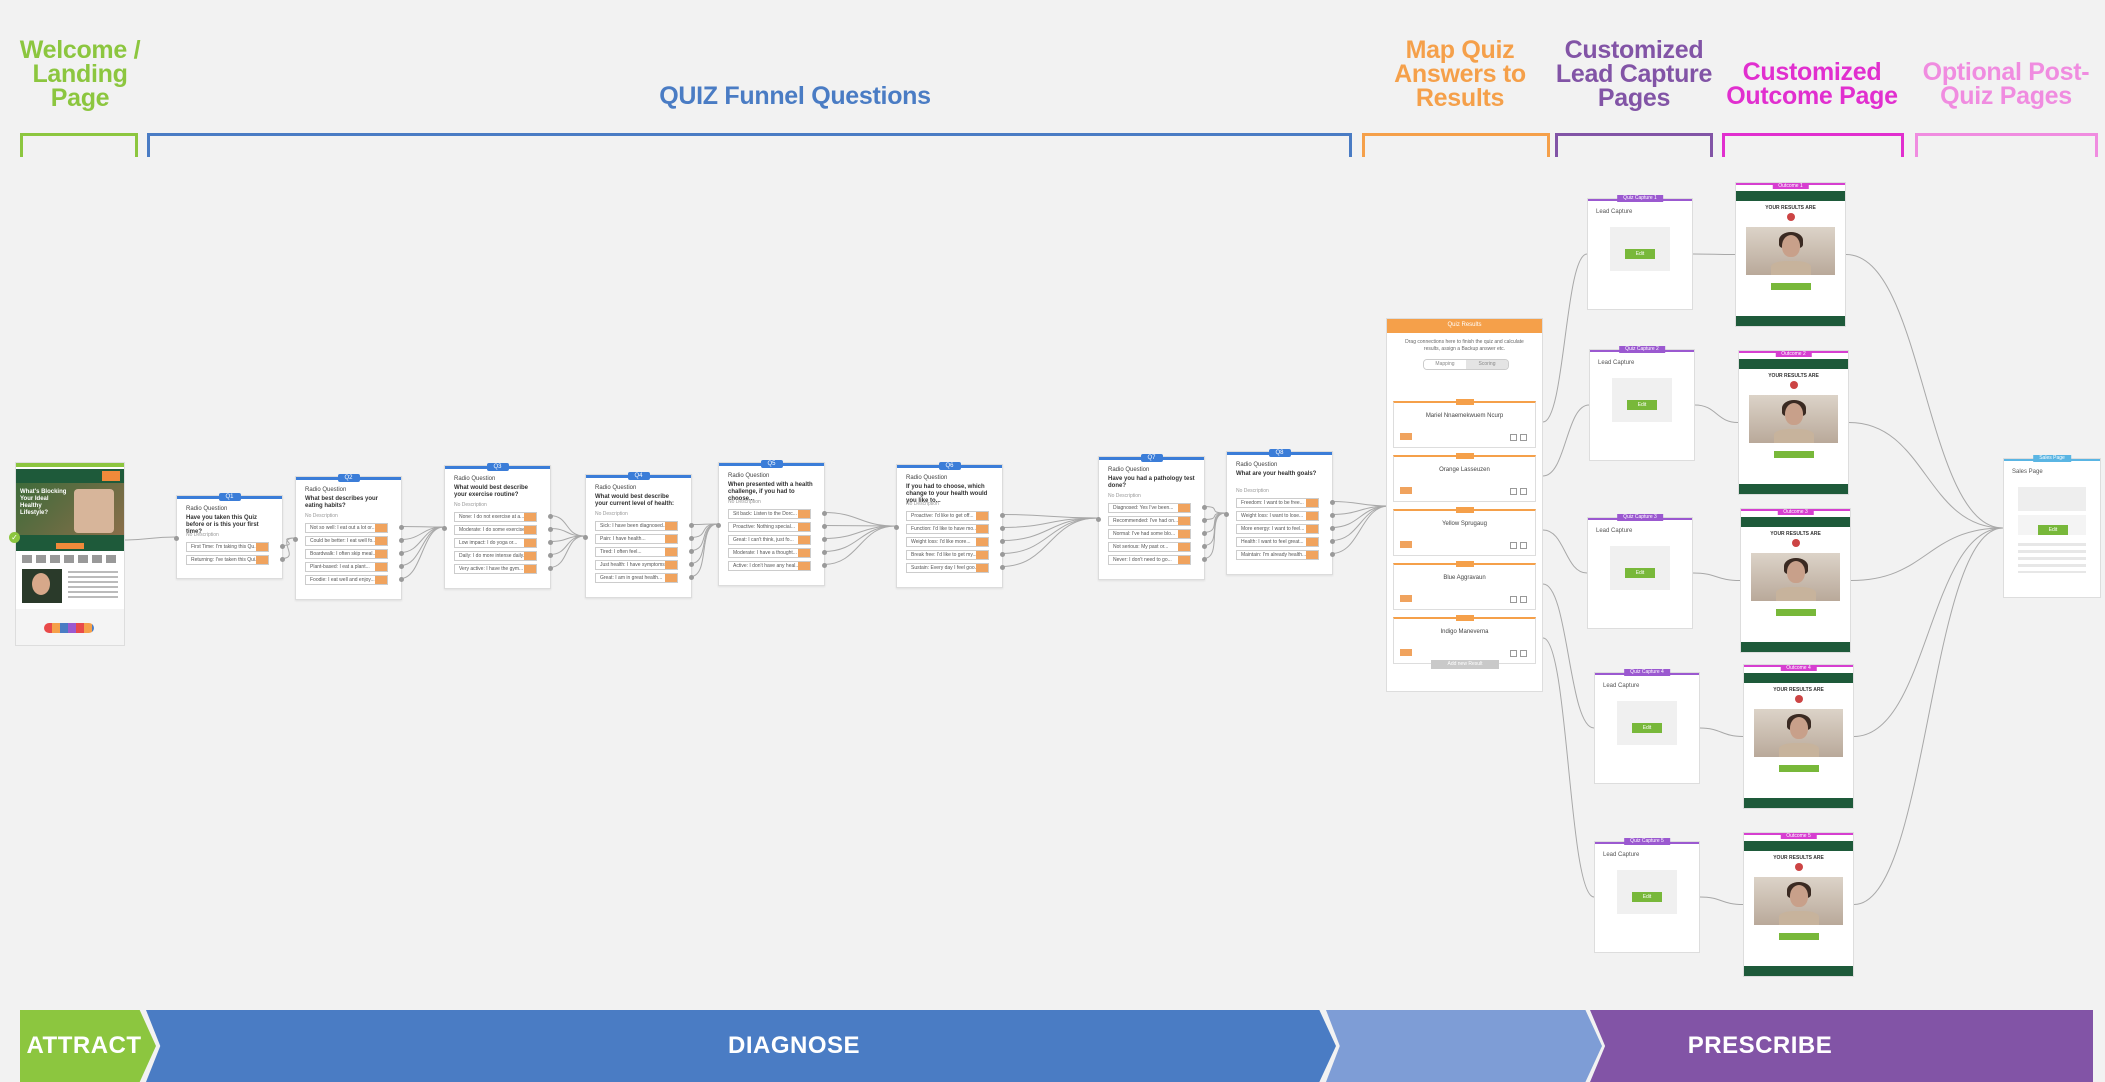 The image size is (2105, 1082). I want to click on toggle-mapping: Mapping, so click(1445, 364).